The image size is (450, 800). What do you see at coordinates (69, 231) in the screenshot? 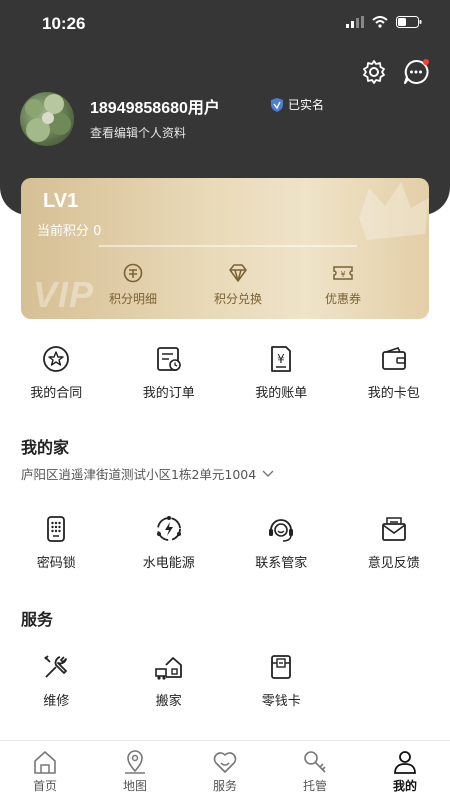
I see `vip-points: 当前积分 0` at bounding box center [69, 231].